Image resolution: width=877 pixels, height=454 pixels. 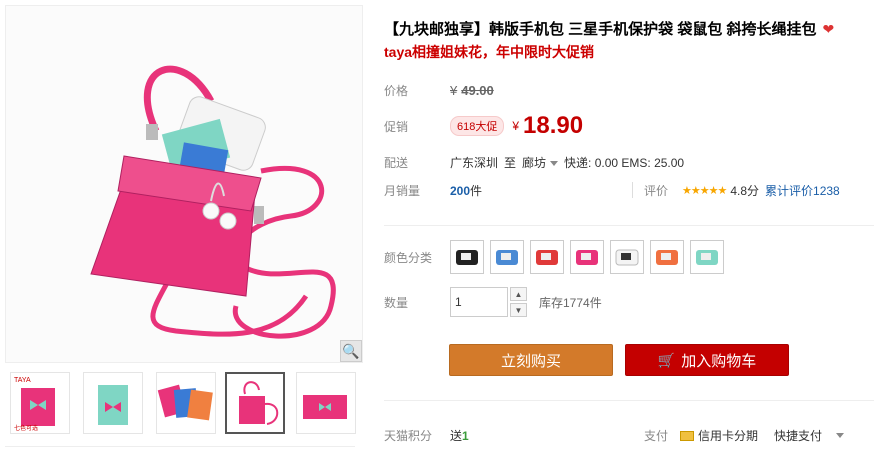 I want to click on decrement-icon: ▼, so click(x=518, y=310).